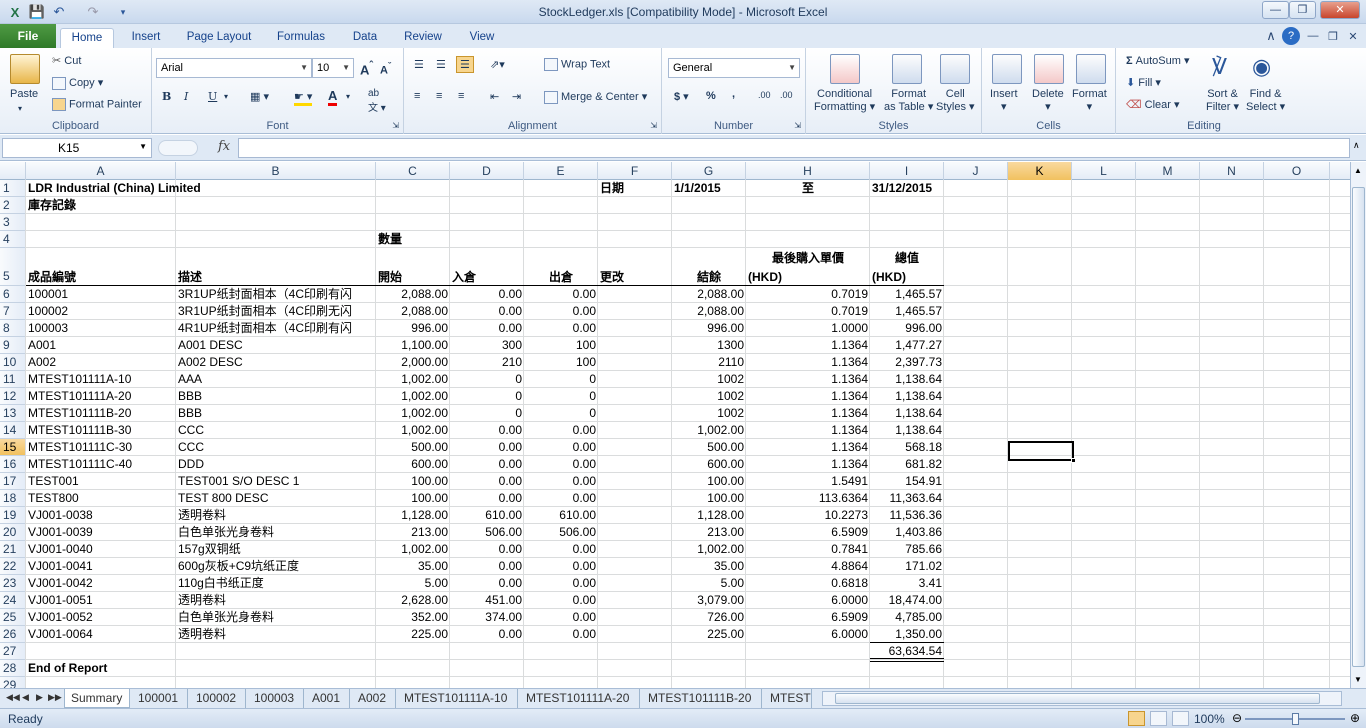 The image size is (1366, 728). What do you see at coordinates (276, 294) in the screenshot?
I see `cell-b6: 3R1UP纸封面相本（4C印刷有闪` at bounding box center [276, 294].